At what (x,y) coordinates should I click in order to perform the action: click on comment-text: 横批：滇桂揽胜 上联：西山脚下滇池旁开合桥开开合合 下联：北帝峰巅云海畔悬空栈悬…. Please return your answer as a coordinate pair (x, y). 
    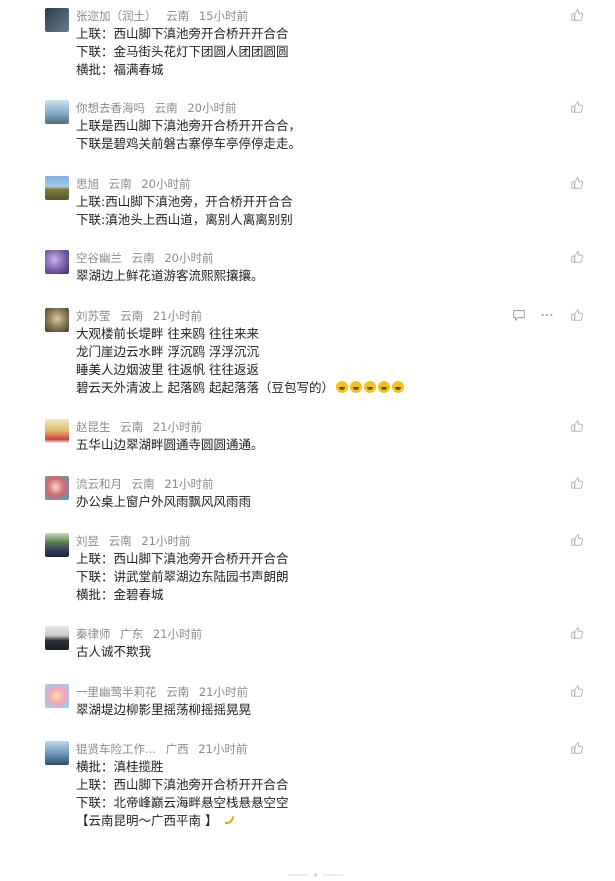
    Looking at the image, I should click on (182, 795).